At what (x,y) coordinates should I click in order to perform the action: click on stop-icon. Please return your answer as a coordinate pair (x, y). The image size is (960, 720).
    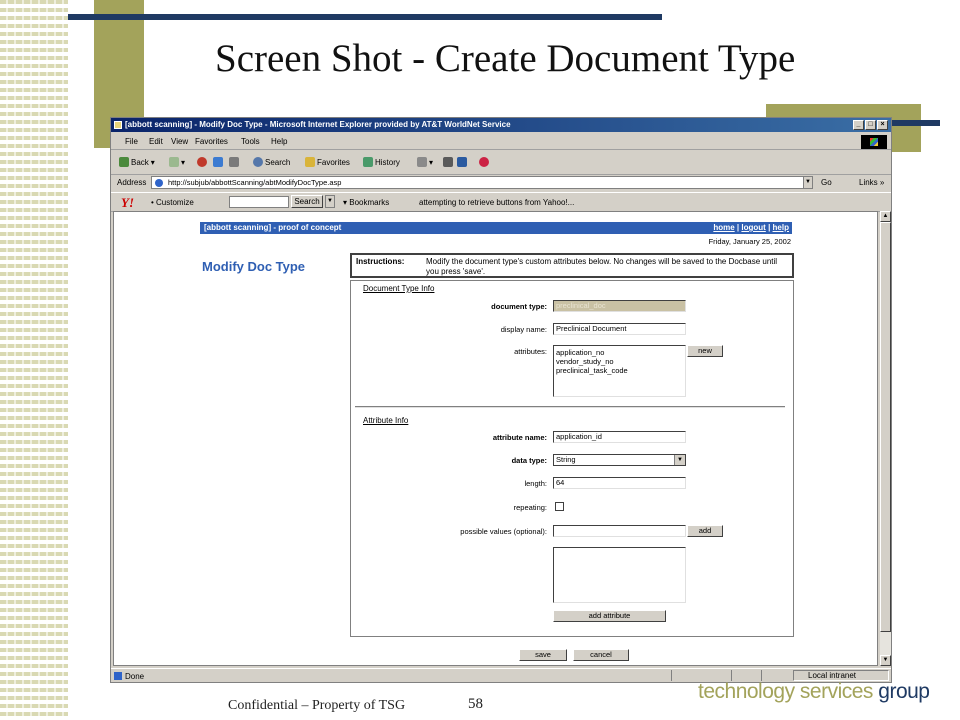
    Looking at the image, I should click on (202, 162).